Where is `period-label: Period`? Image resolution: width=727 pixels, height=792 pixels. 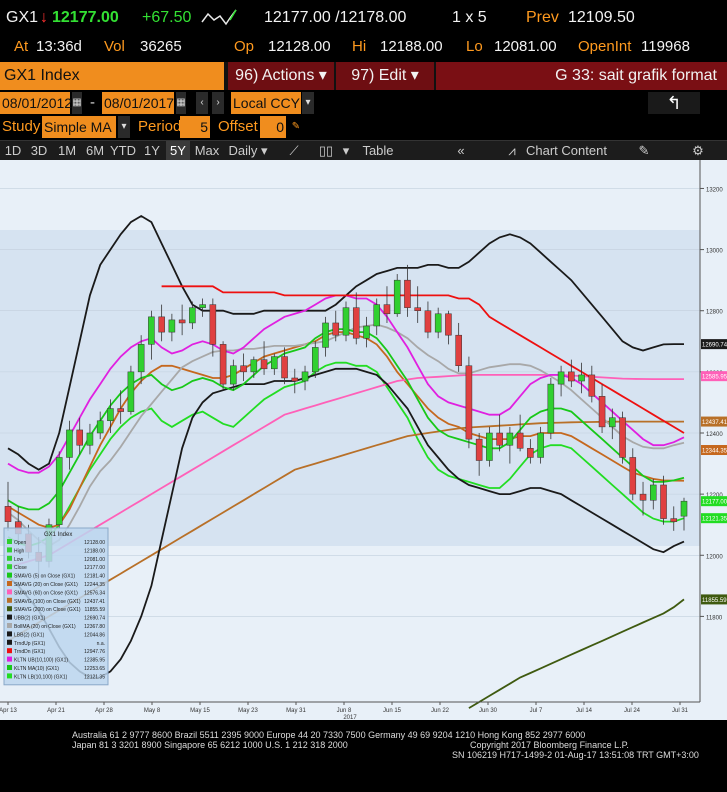 period-label: Period is located at coordinates (160, 126).